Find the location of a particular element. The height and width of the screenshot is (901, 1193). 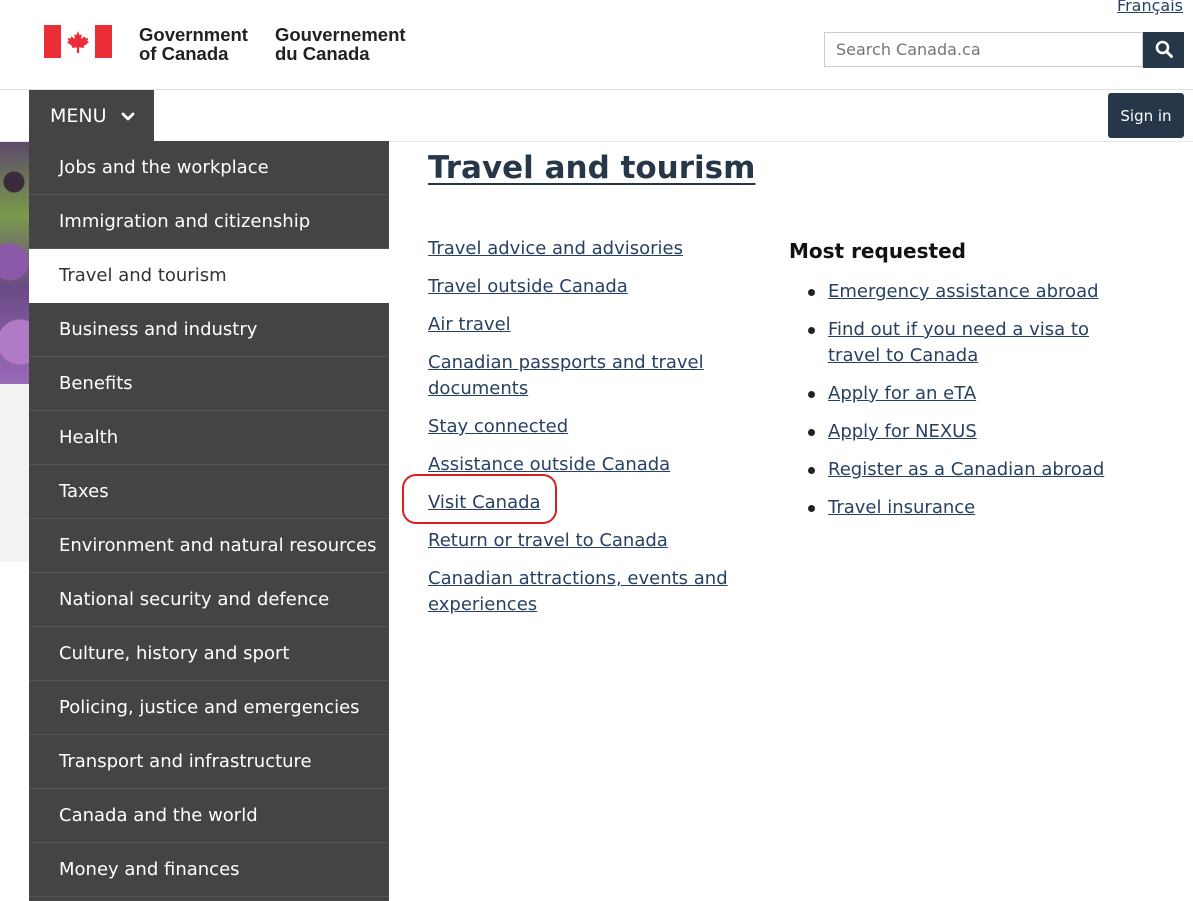

search-input is located at coordinates (983, 49).